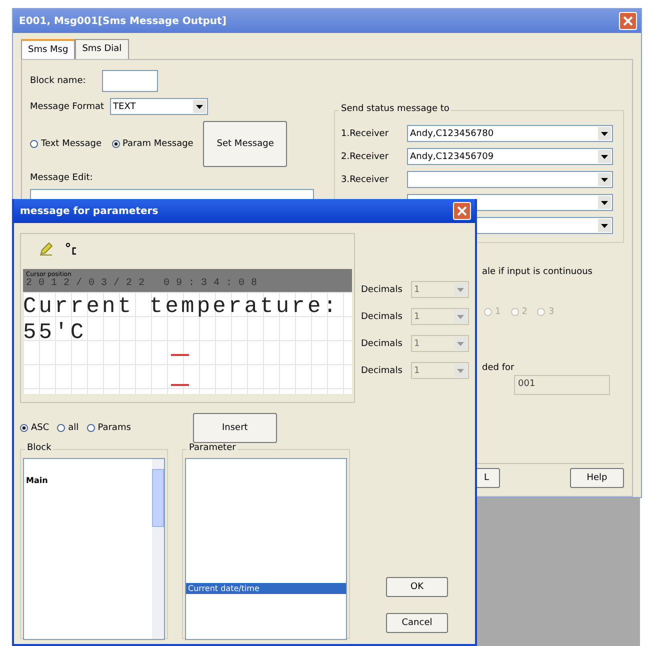  I want to click on edit-tool-button, so click(46, 249).